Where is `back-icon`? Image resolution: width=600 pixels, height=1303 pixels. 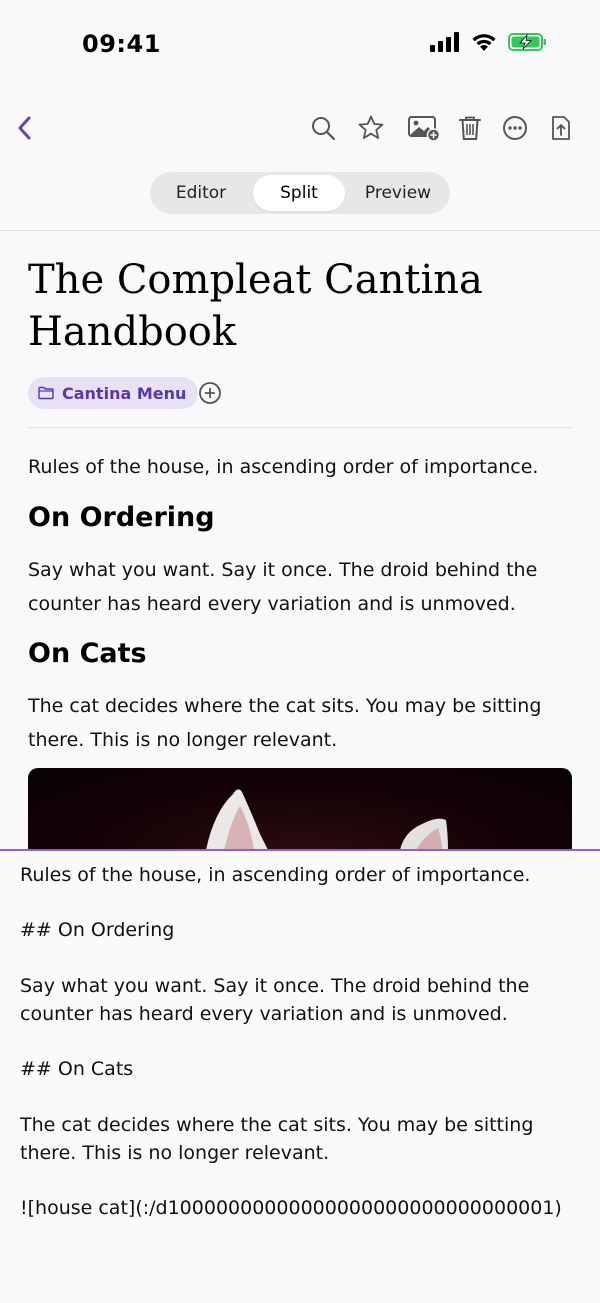
back-icon is located at coordinates (24, 128).